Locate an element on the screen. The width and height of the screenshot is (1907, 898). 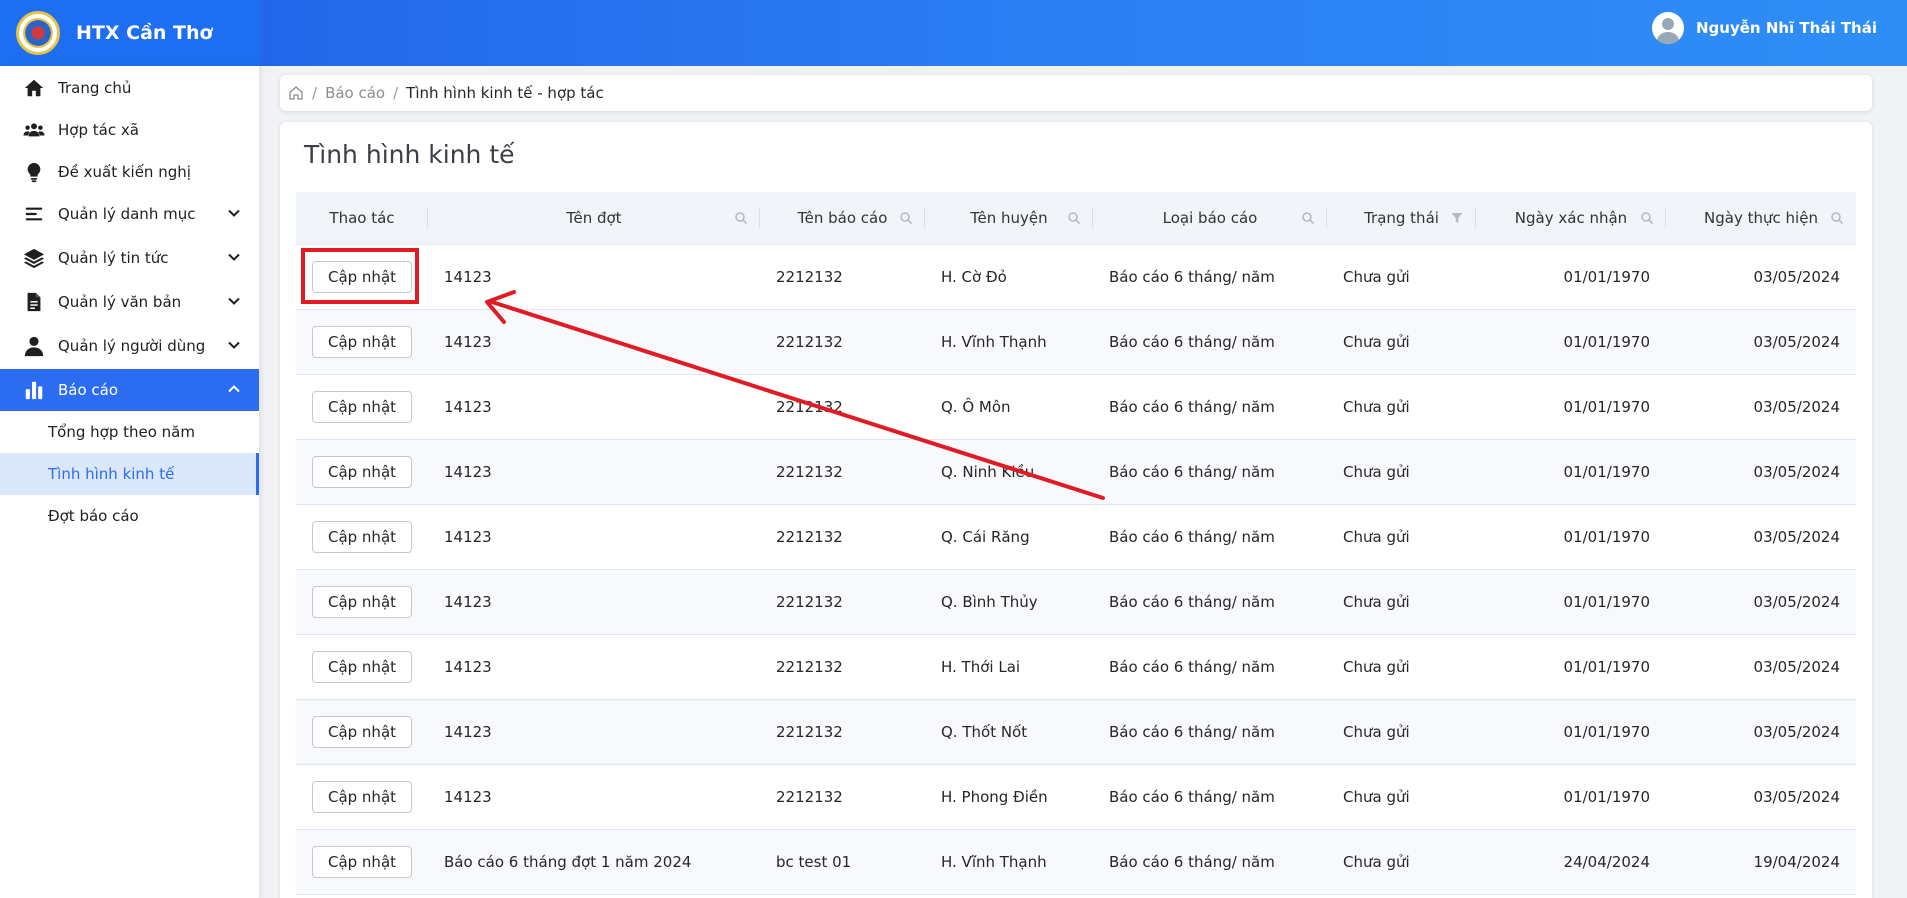
user-name: Nguyễn Nhĩ Thái Thái is located at coordinates (1786, 28).